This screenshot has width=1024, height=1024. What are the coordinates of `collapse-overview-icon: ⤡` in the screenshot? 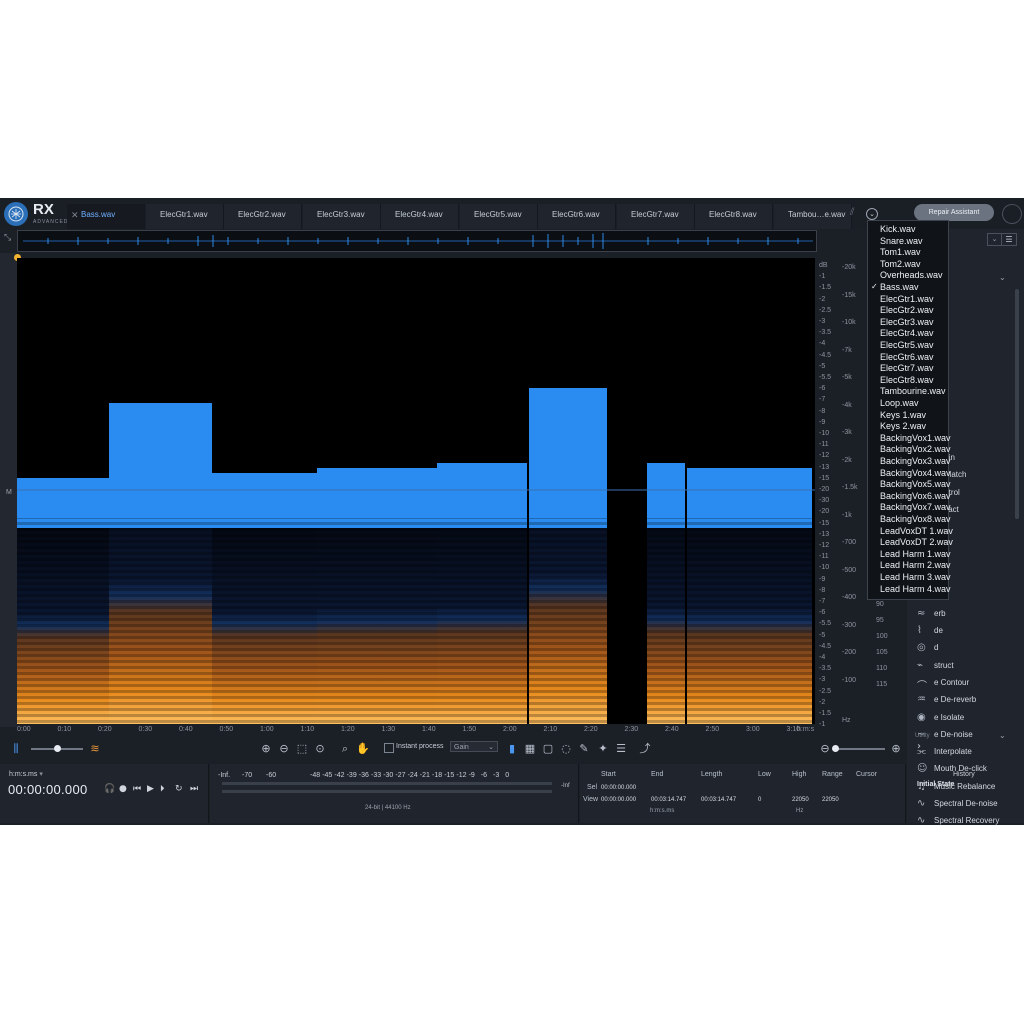 It's located at (7, 238).